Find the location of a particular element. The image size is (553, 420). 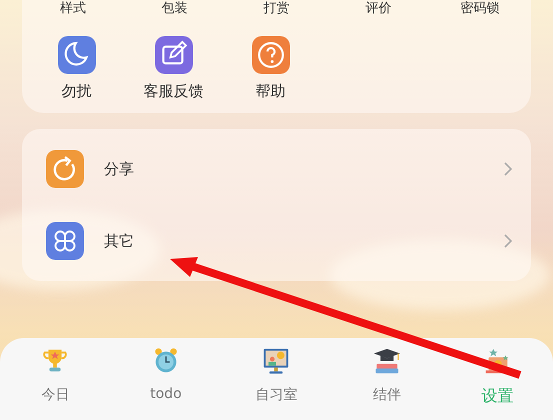

books-with-cap-icon is located at coordinates (387, 361).